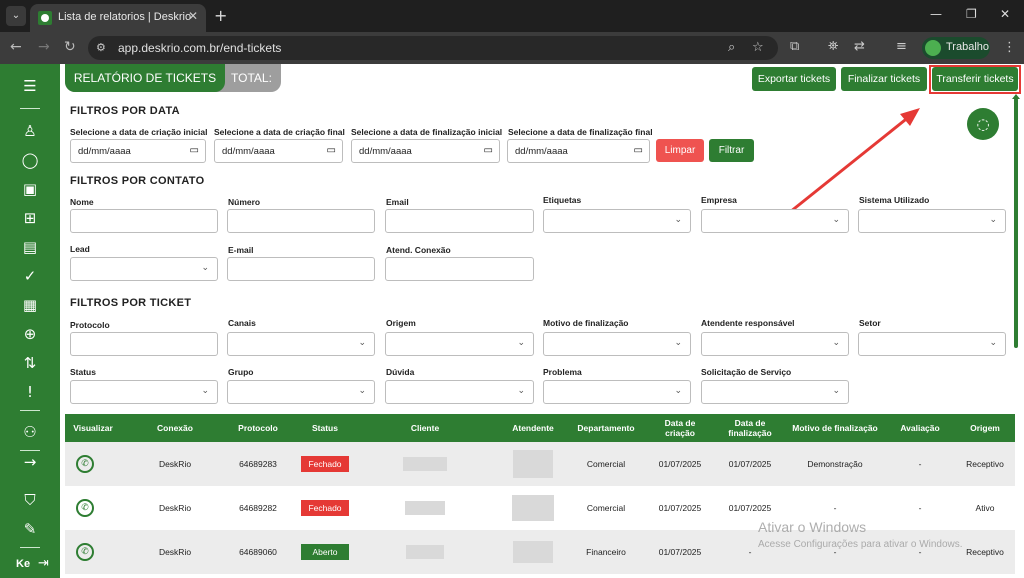 The image size is (1024, 578). Describe the element at coordinates (30, 500) in the screenshot. I see `shield-icon: ⛉` at that location.